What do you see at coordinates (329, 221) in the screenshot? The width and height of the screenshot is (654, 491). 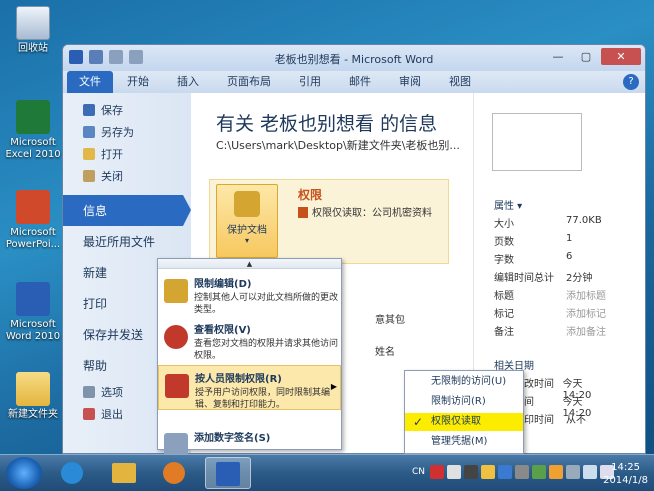 I see `permissions-section: 保护文档 ▾ 权限 权限仅读取：公司机密资料` at bounding box center [329, 221].